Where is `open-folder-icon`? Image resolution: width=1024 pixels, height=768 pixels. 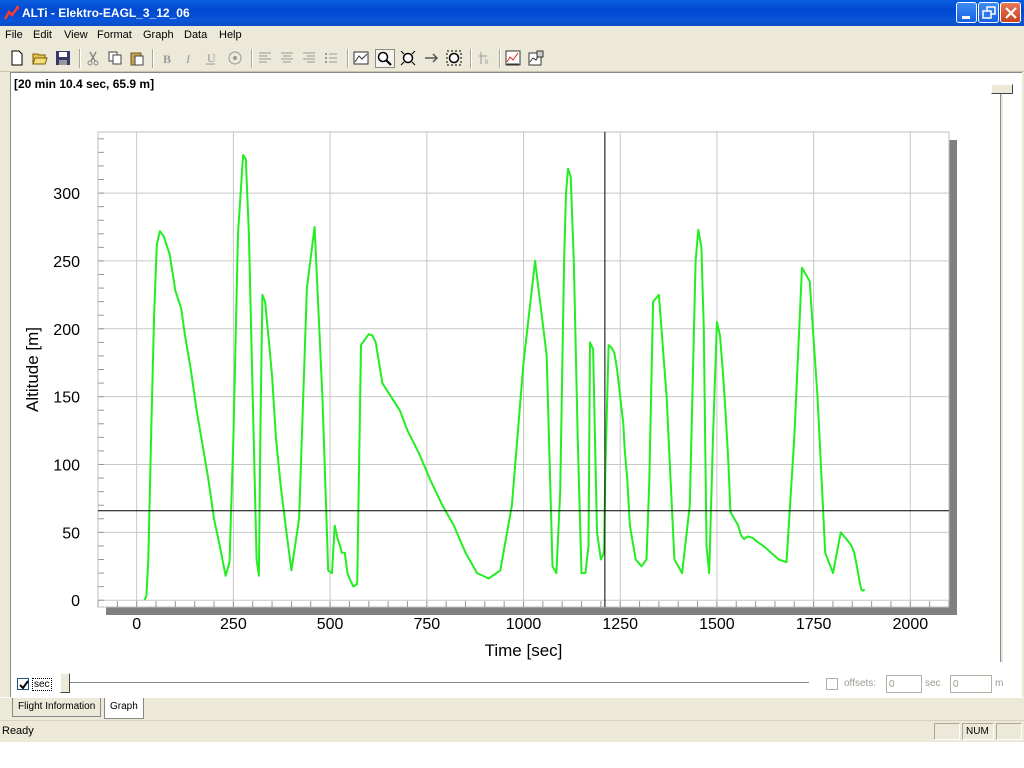 open-folder-icon is located at coordinates (40, 59).